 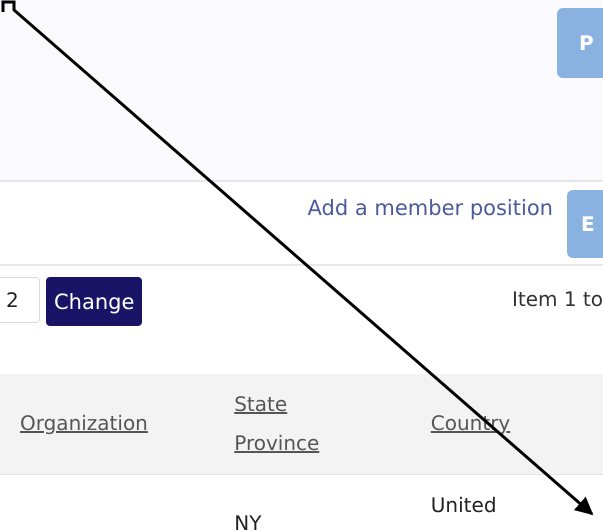 What do you see at coordinates (557, 299) in the screenshot?
I see `item-range-text: Item 1 to` at bounding box center [557, 299].